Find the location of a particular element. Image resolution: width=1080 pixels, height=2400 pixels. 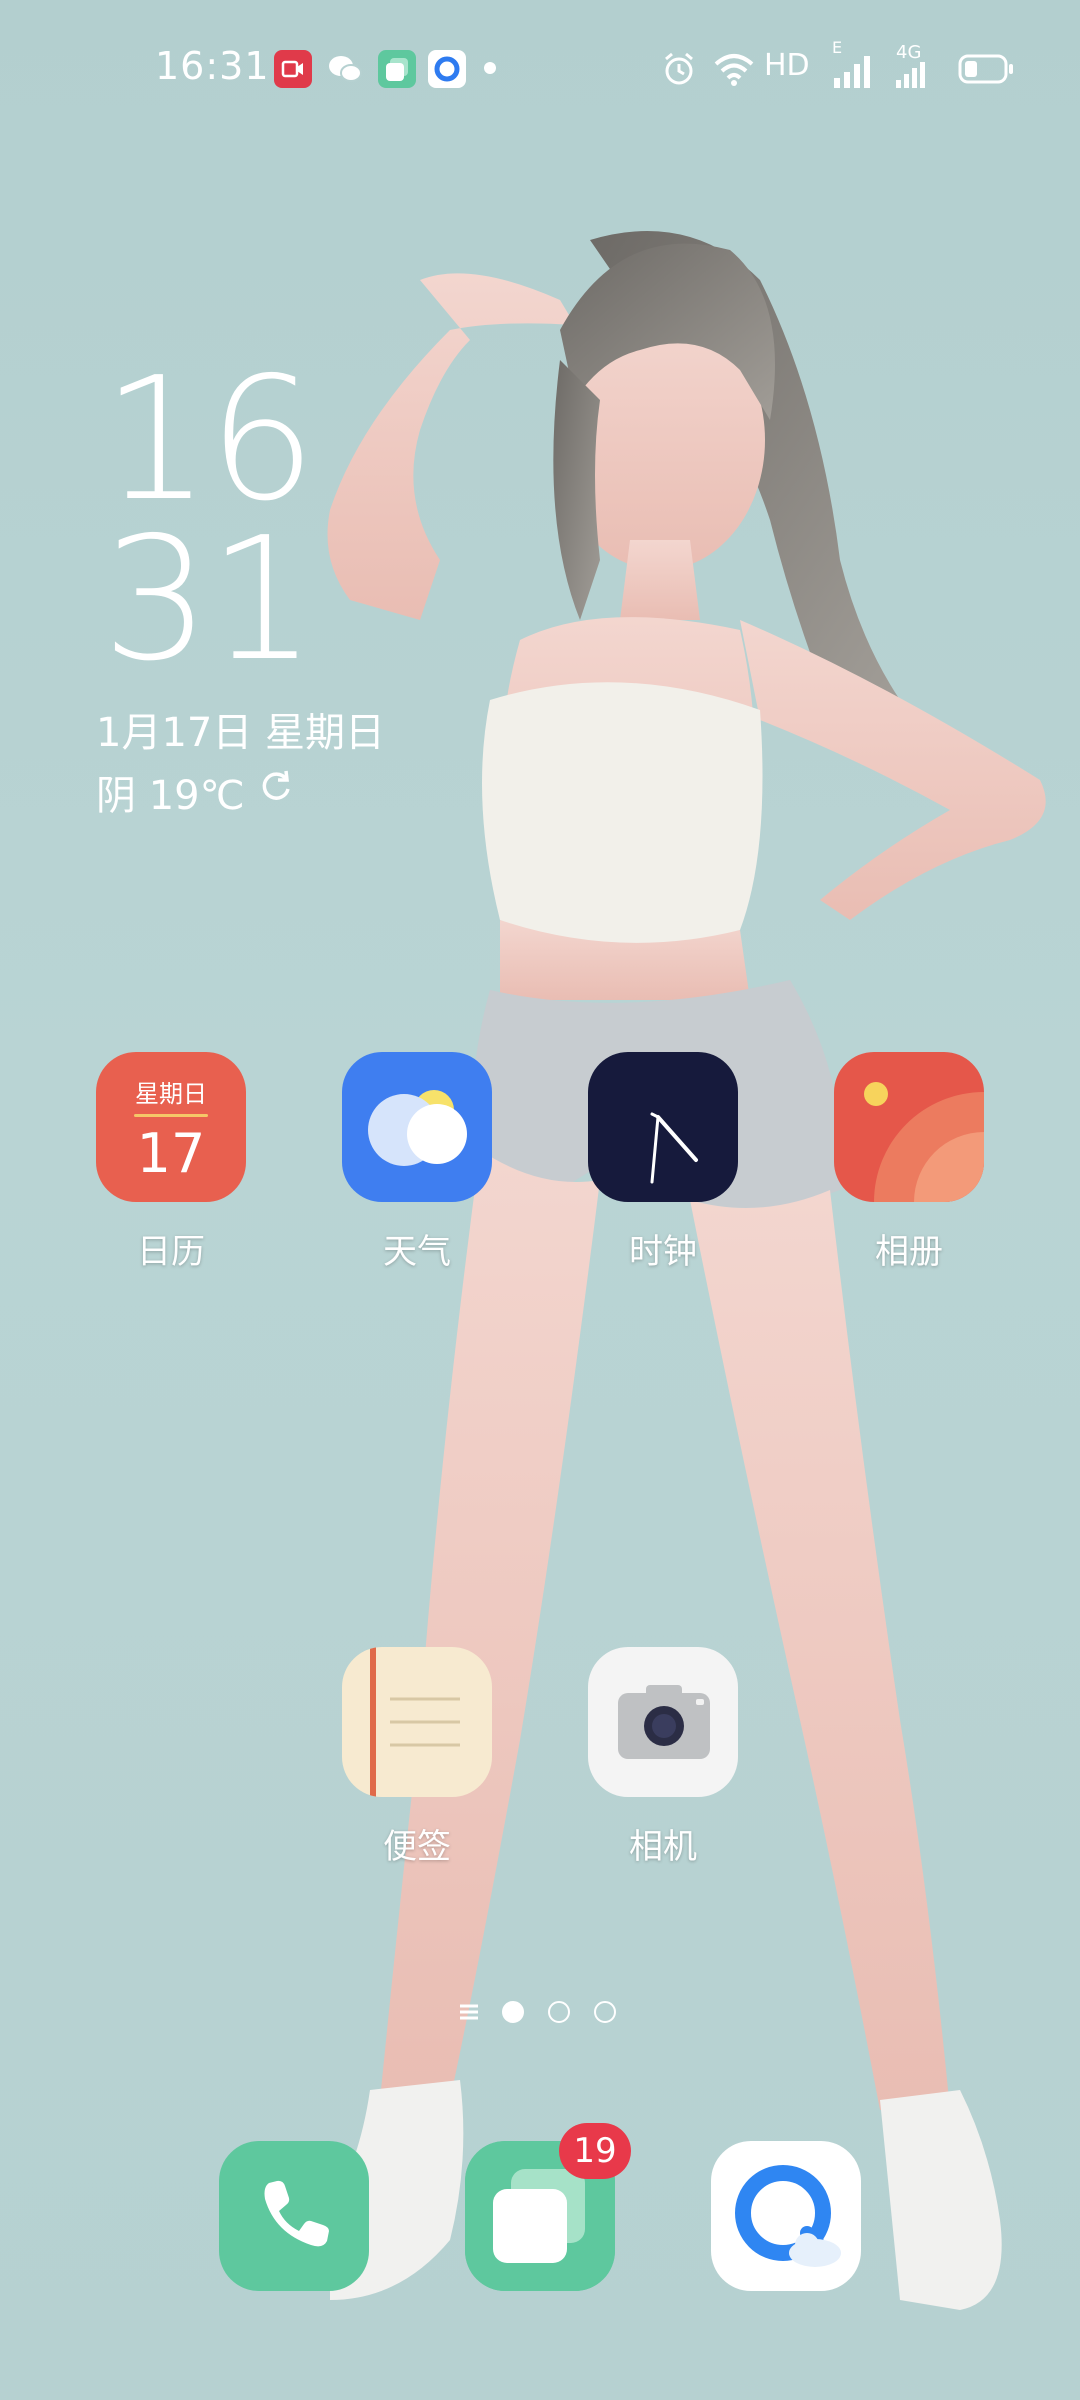

app-label-gallery: 相册 is located at coordinates (909, 1252).